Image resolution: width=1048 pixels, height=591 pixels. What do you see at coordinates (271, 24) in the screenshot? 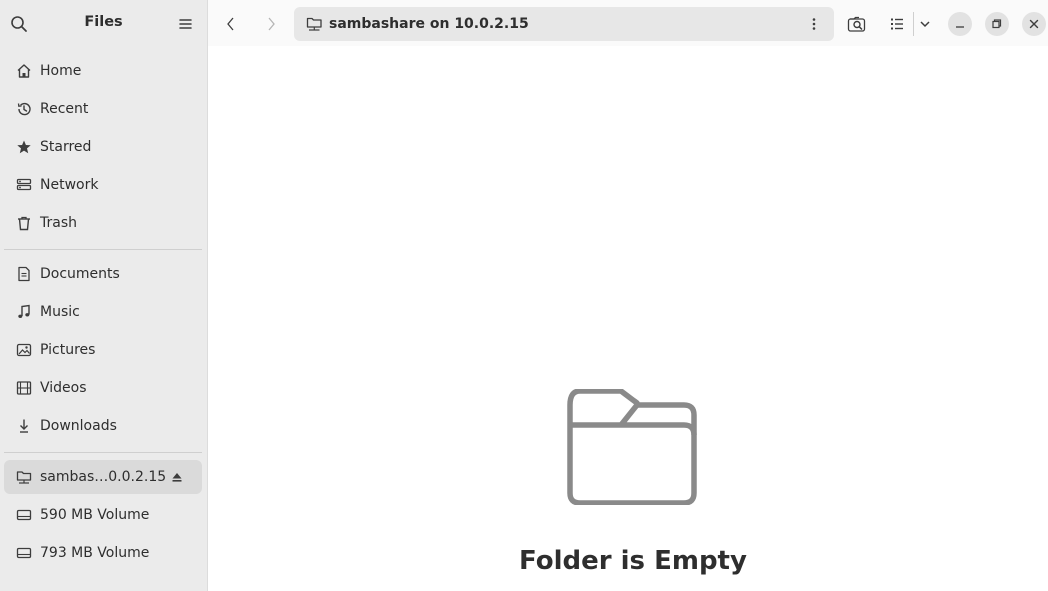
I see `forward-button` at bounding box center [271, 24].